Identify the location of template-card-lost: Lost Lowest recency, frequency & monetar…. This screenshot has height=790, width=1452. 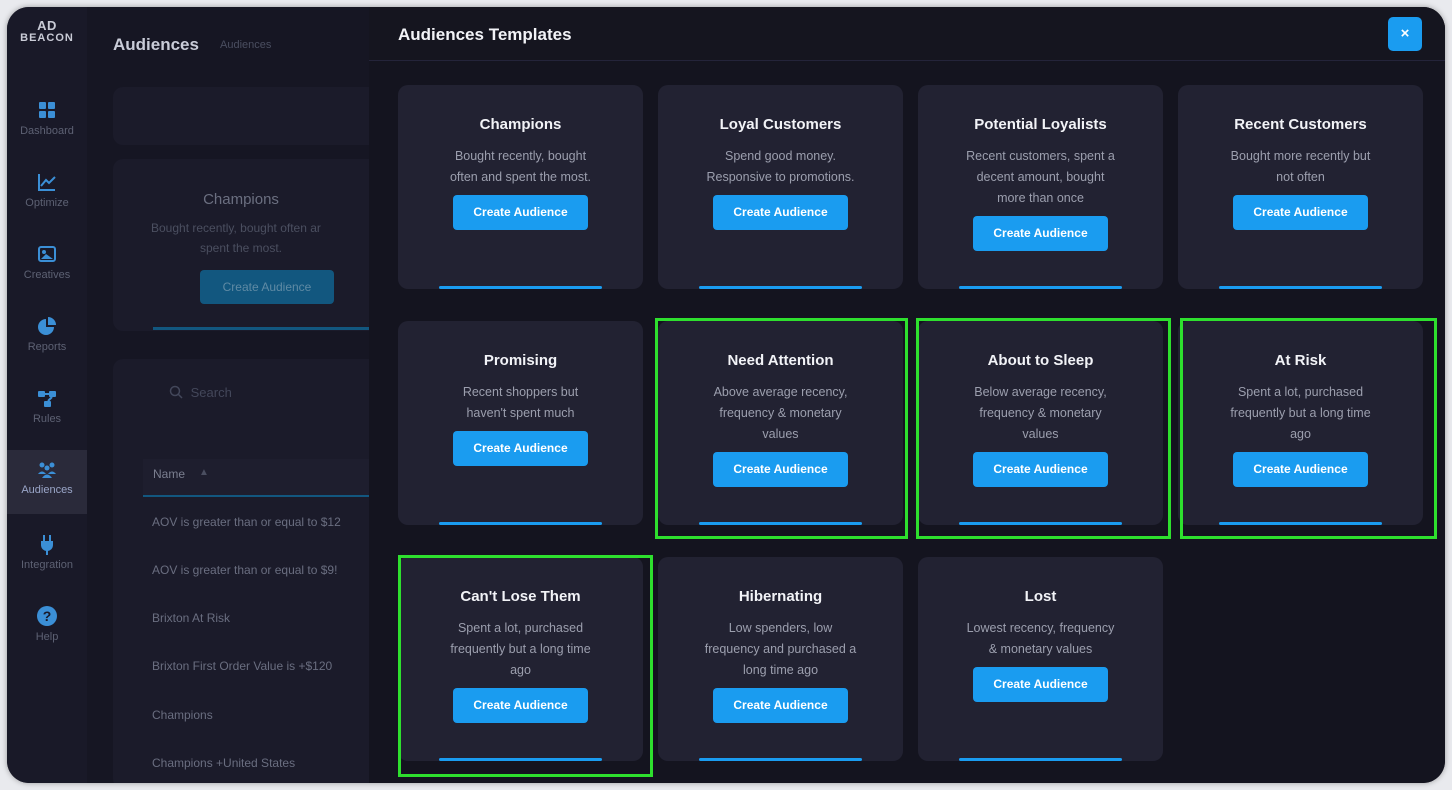
(1040, 659).